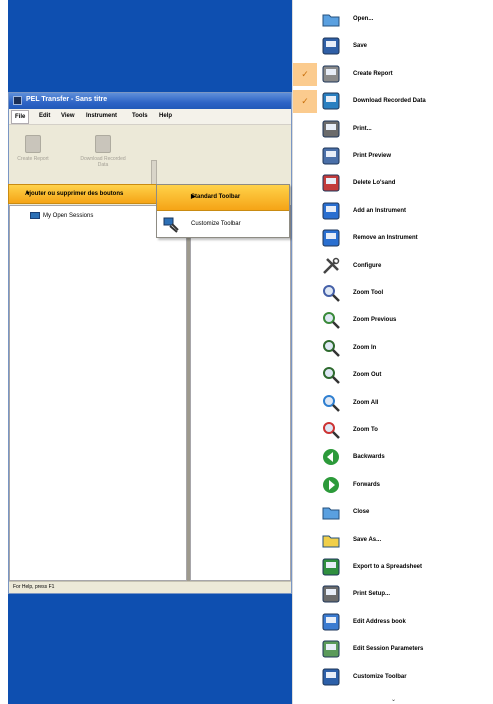 This screenshot has height=704, width=493. I want to click on command-label: Save, so click(360, 46).